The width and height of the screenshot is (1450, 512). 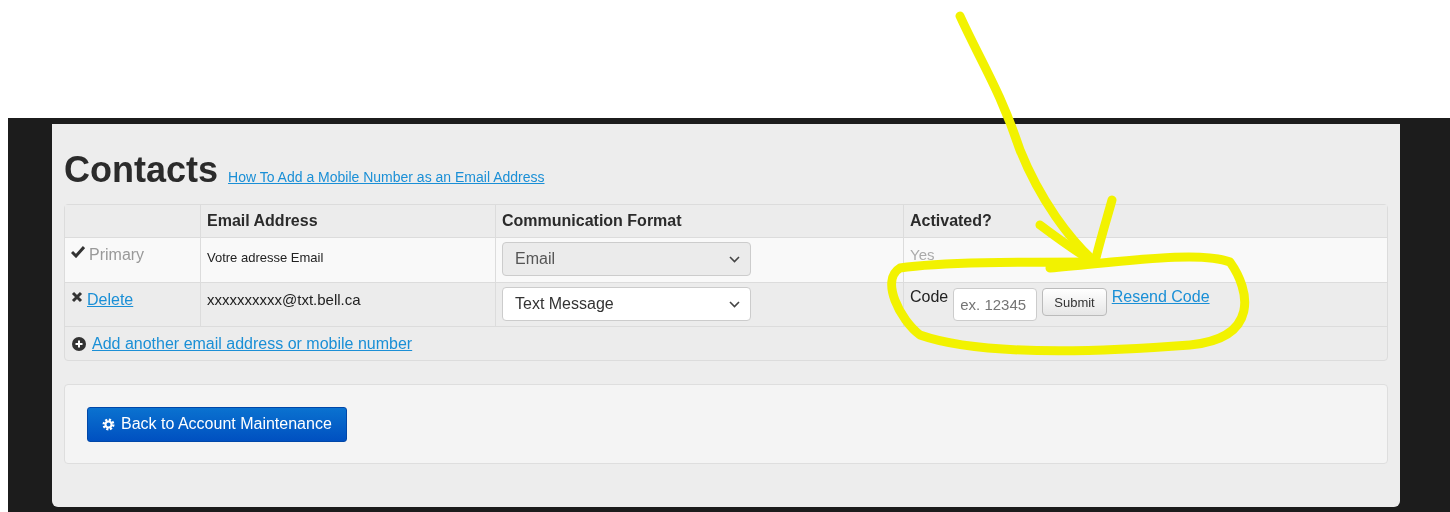 What do you see at coordinates (252, 343) in the screenshot?
I see `add-contact-link: Add another email address or mobile number` at bounding box center [252, 343].